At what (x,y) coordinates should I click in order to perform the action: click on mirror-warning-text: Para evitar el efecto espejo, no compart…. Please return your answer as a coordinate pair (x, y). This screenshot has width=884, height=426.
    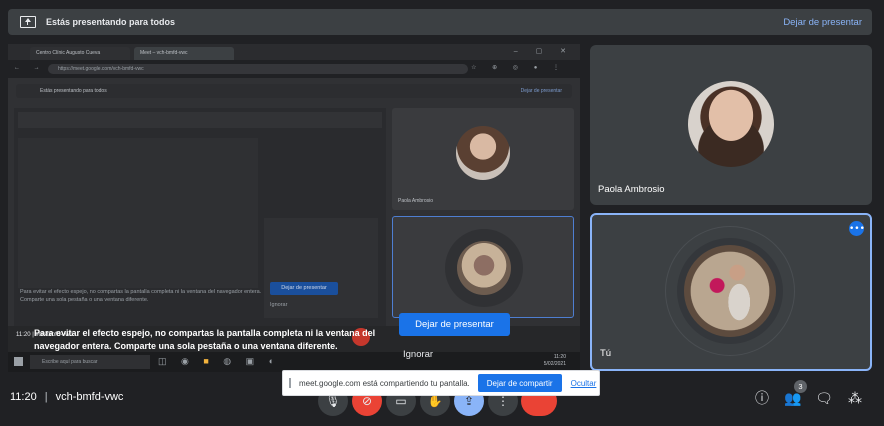
    Looking at the image, I should click on (205, 340).